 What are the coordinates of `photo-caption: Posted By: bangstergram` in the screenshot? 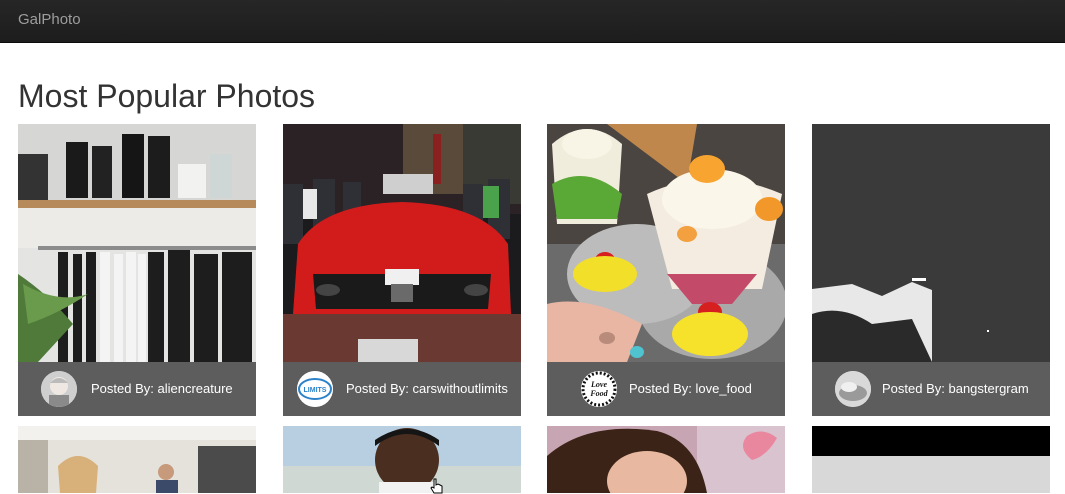 It's located at (931, 389).